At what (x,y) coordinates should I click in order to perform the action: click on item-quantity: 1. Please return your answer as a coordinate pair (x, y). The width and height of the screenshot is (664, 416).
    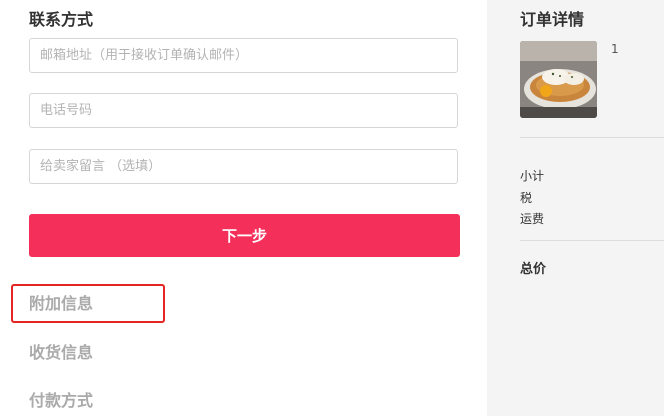
    Looking at the image, I should click on (615, 49).